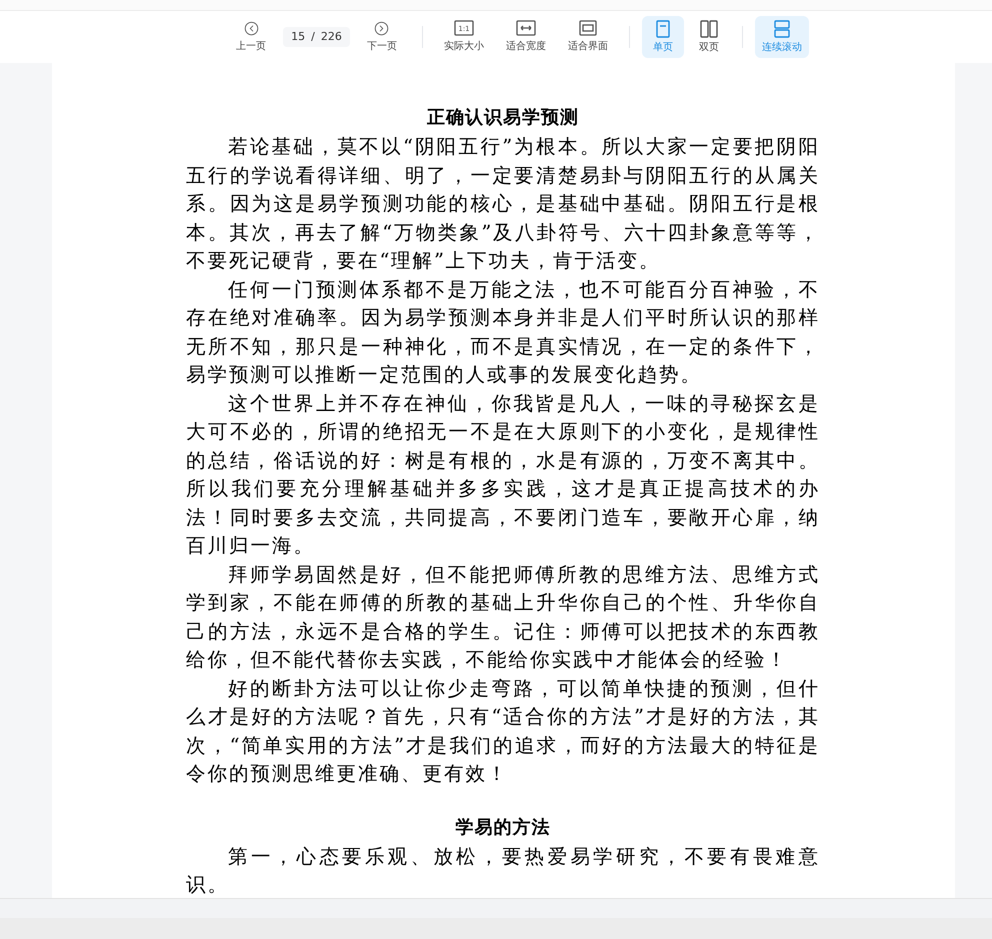 The image size is (992, 939). Describe the element at coordinates (382, 37) in the screenshot. I see `next-page-button: 下一页` at that location.